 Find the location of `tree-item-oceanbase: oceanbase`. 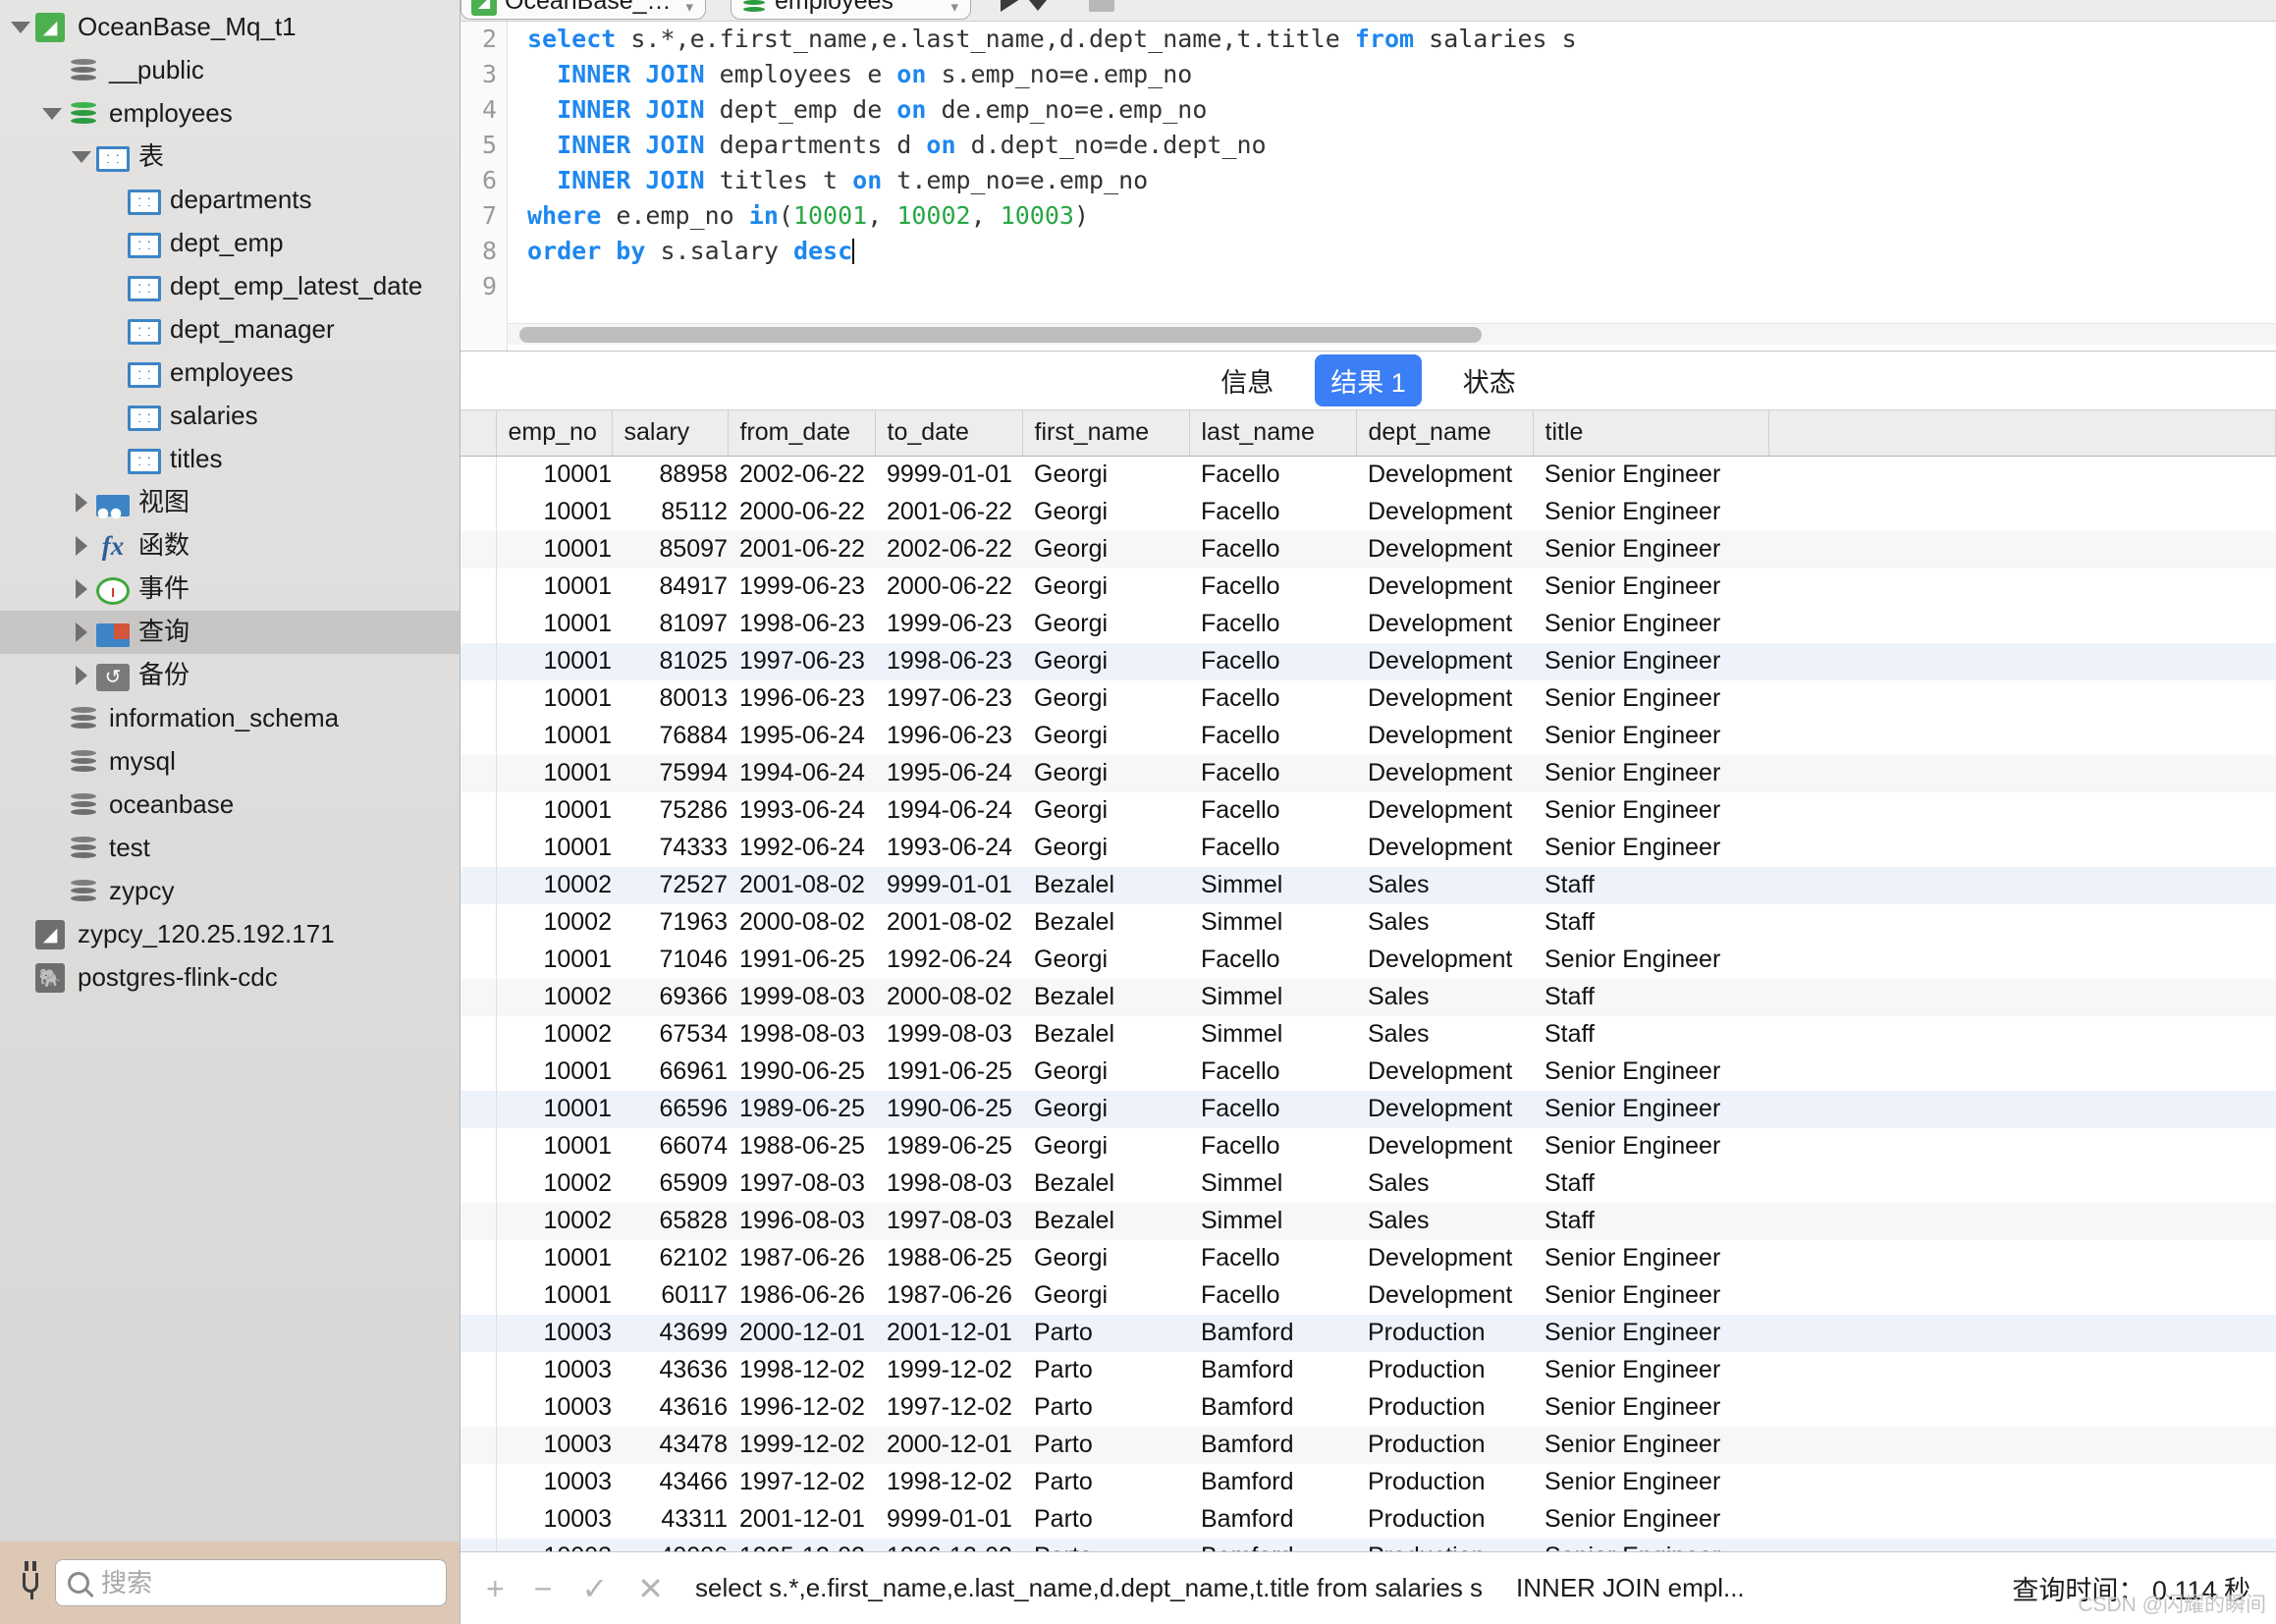

tree-item-oceanbase: oceanbase is located at coordinates (230, 805).